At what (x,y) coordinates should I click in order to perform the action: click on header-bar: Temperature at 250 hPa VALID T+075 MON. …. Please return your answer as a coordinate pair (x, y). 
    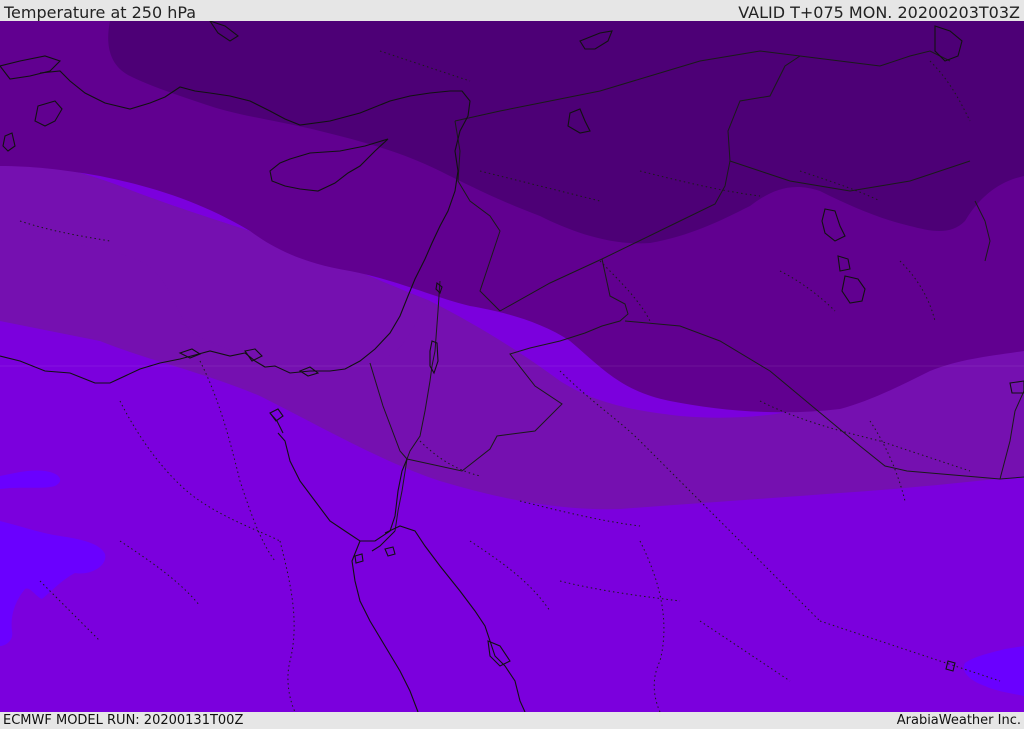
    Looking at the image, I should click on (512, 11).